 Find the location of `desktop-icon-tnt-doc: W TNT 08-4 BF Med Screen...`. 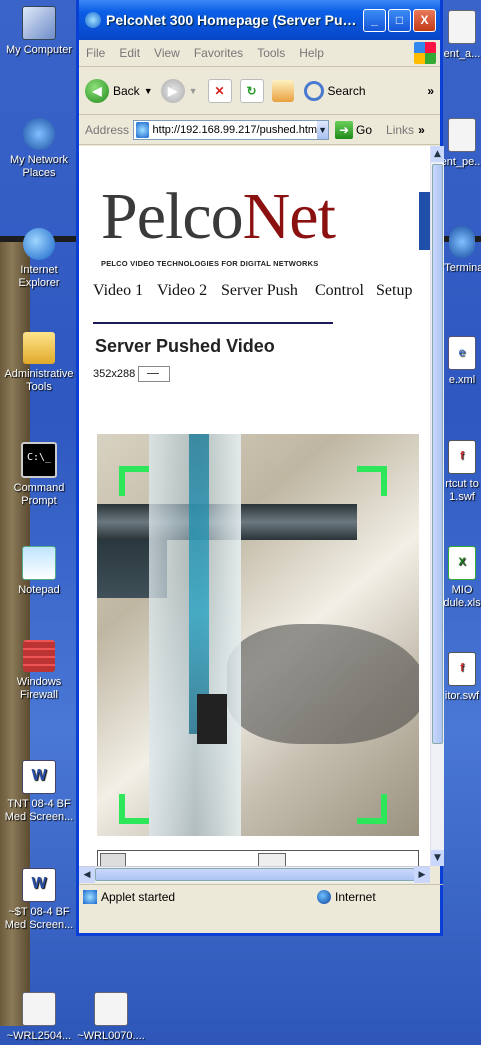

desktop-icon-tnt-doc: W TNT 08-4 BF Med Screen... is located at coordinates (39, 792).